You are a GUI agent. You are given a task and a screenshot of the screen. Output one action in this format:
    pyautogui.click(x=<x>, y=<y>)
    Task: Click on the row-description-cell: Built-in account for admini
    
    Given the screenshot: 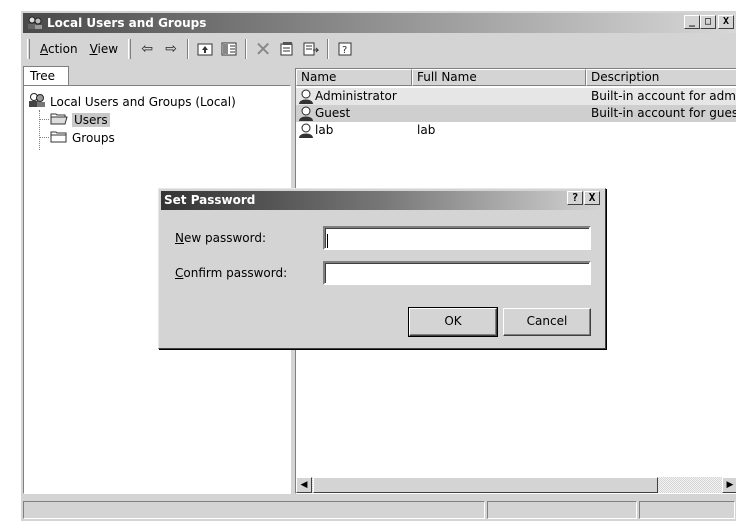 What is the action you would take?
    pyautogui.click(x=663, y=96)
    